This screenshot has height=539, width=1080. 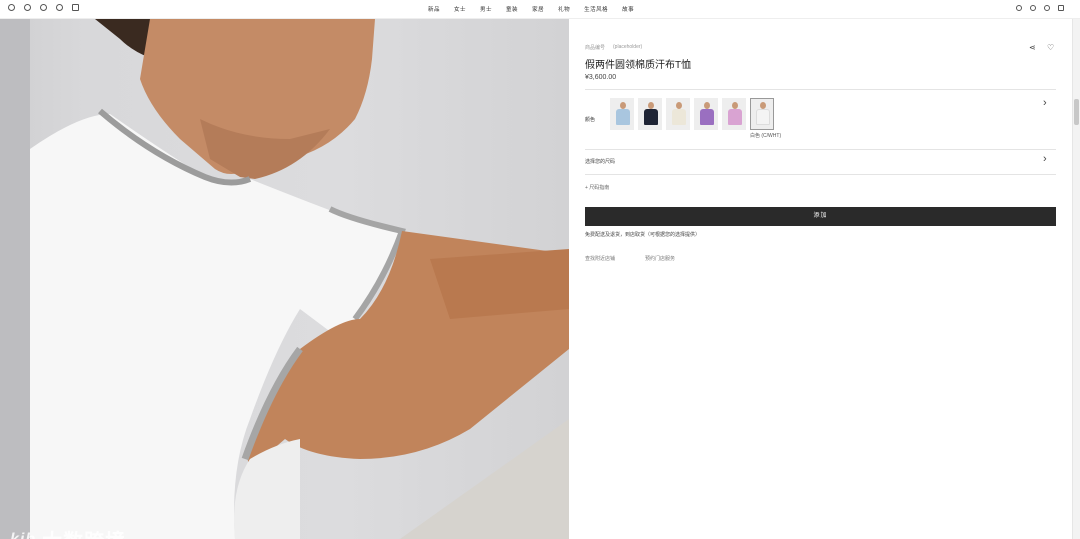 I want to click on find-store-link: 查找附近店铺, so click(x=600, y=258).